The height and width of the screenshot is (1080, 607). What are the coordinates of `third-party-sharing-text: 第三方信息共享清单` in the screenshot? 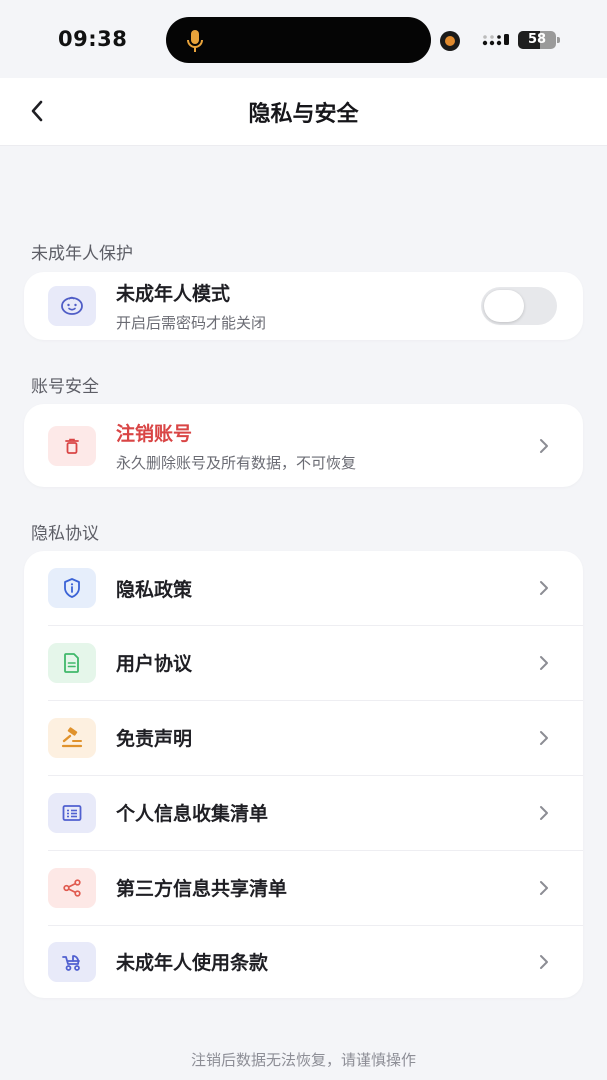 It's located at (201, 887).